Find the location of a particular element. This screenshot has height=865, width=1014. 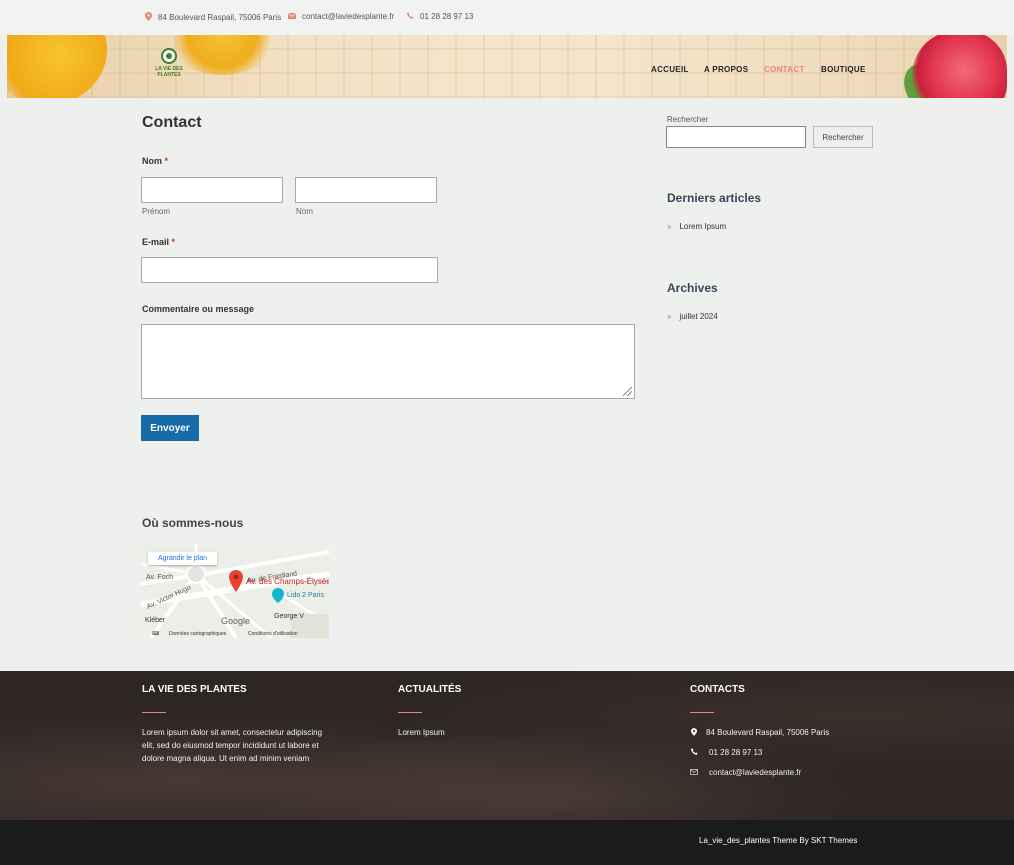

recent-posts-title: Derniers articles is located at coordinates (714, 198).